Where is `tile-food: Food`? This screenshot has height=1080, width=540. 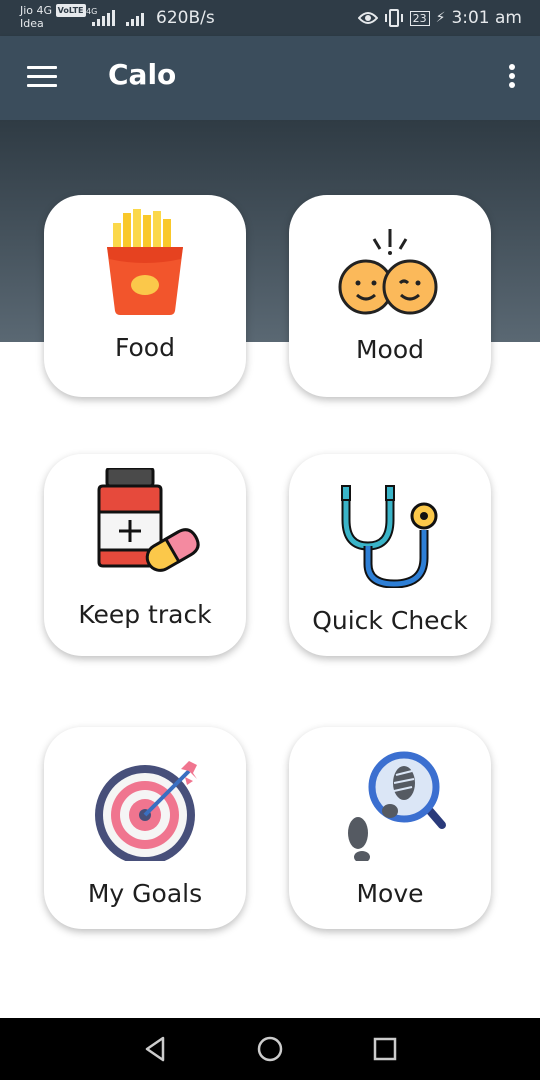 tile-food: Food is located at coordinates (145, 296).